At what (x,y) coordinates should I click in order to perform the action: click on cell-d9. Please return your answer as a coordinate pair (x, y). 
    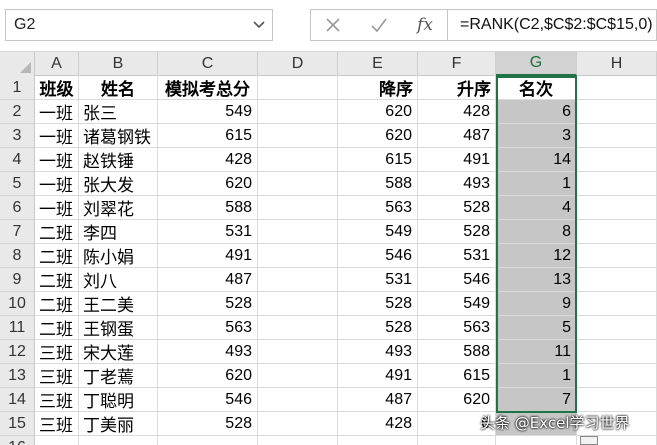
    Looking at the image, I should click on (298, 280).